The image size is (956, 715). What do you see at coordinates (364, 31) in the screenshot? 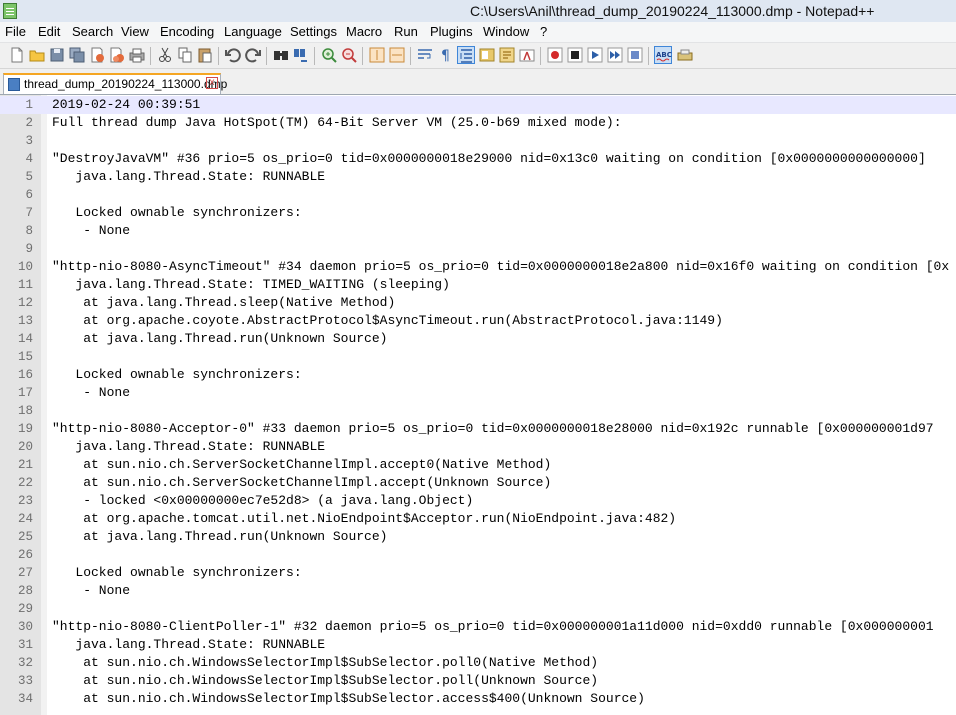
I see `menu-macro: Macro` at bounding box center [364, 31].